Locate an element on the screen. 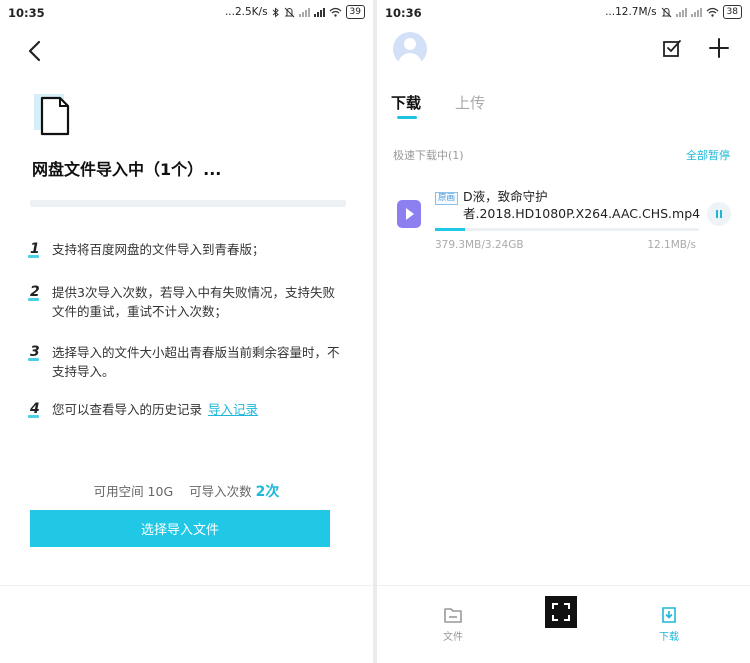  rule-number: 4 is located at coordinates (34, 409).